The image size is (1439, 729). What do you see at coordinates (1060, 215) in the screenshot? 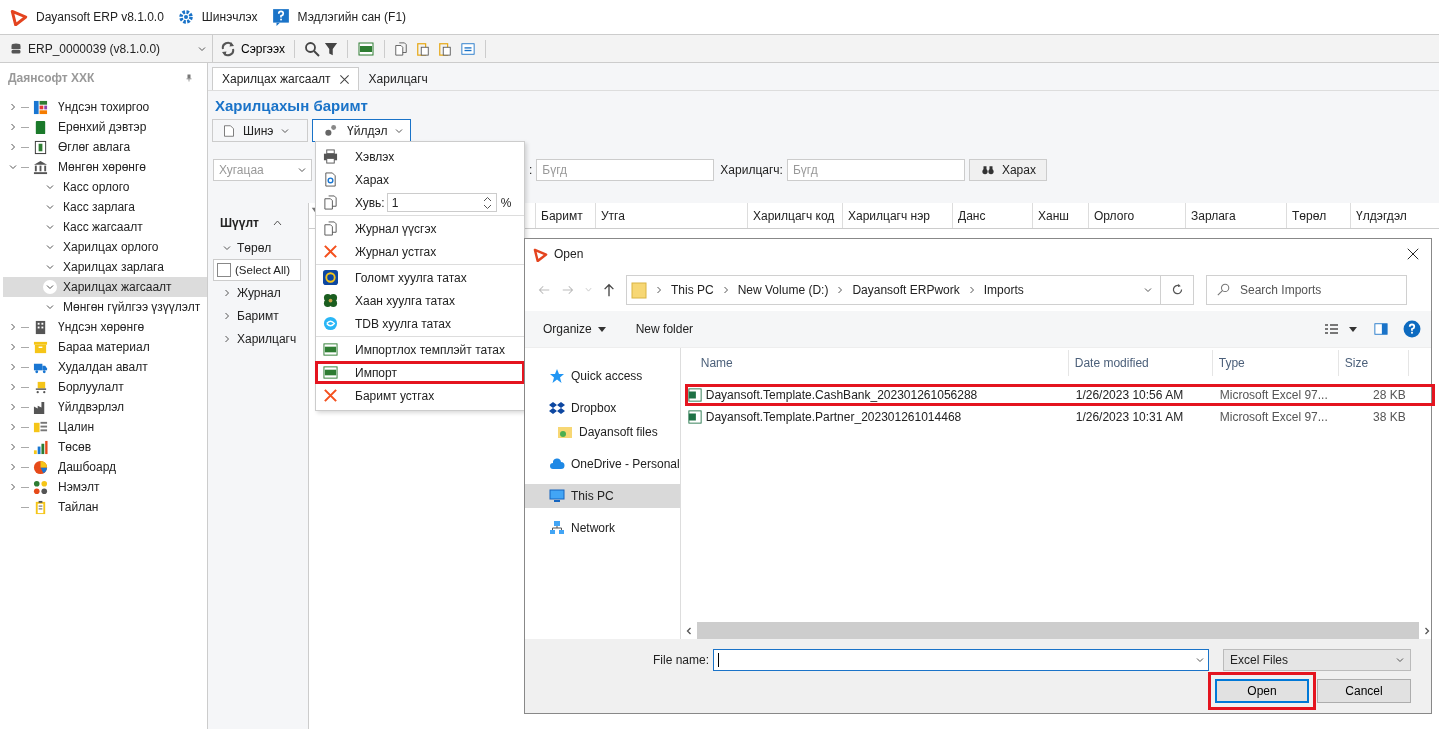
I see `column-header: Ханш` at bounding box center [1060, 215].